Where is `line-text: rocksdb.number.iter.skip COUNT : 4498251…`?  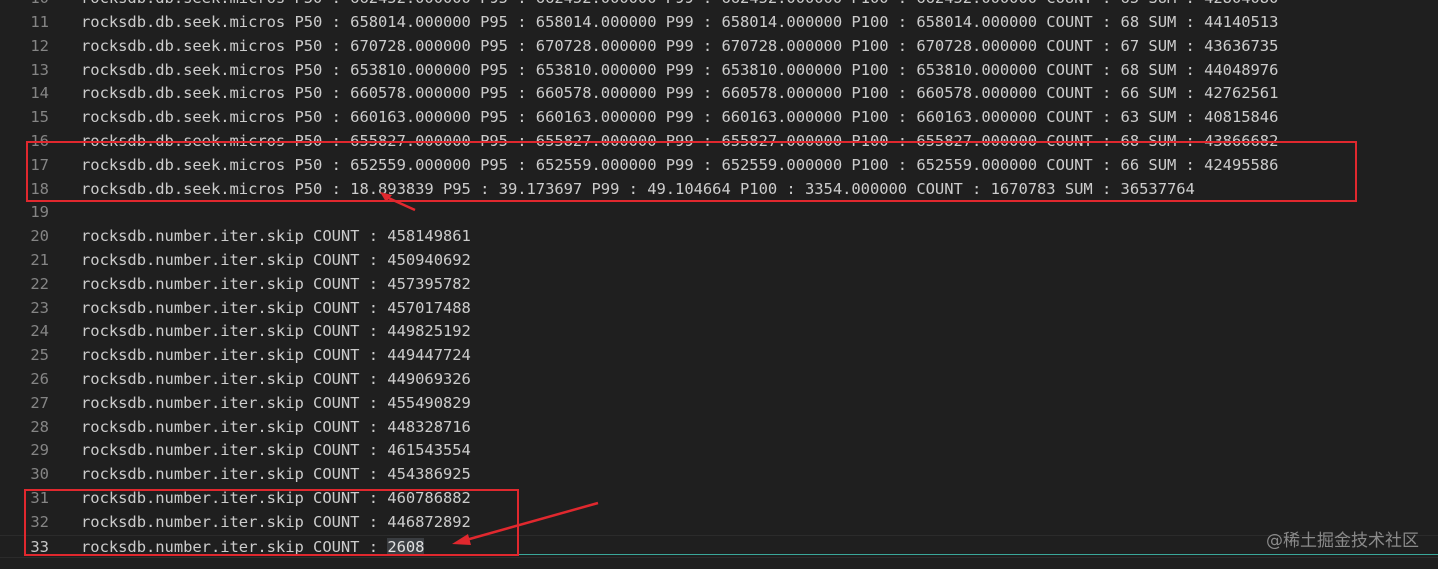
line-text: rocksdb.number.iter.skip COUNT : 4498251… is located at coordinates (276, 332).